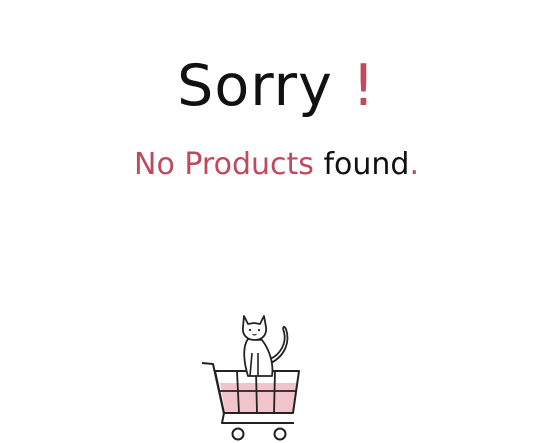 Image resolution: width=553 pixels, height=443 pixels. Describe the element at coordinates (250, 378) in the screenshot. I see `cat-in-shopping-cart-icon` at that location.